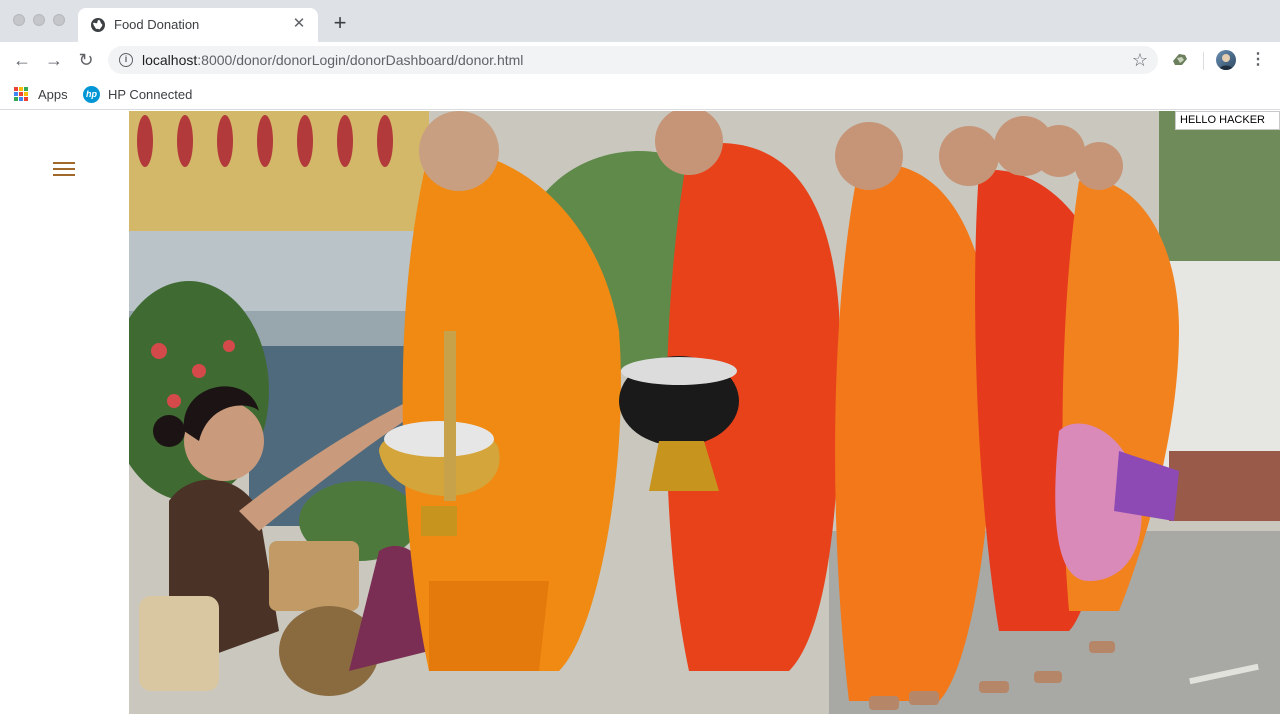 This screenshot has height=714, width=1280. What do you see at coordinates (21, 94) in the screenshot?
I see `apps-grid-icon` at bounding box center [21, 94].